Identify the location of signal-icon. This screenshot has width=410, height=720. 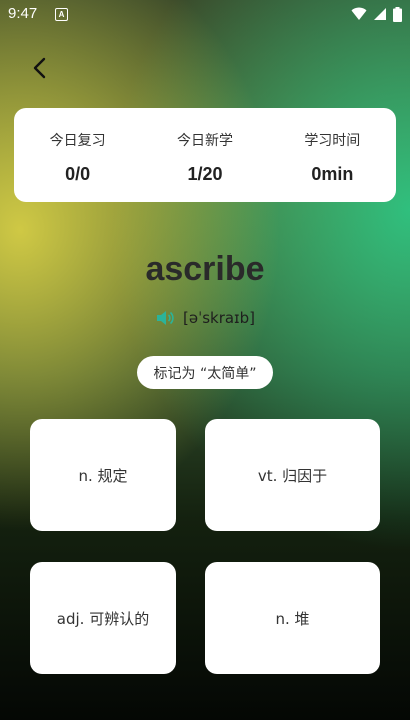
(380, 14).